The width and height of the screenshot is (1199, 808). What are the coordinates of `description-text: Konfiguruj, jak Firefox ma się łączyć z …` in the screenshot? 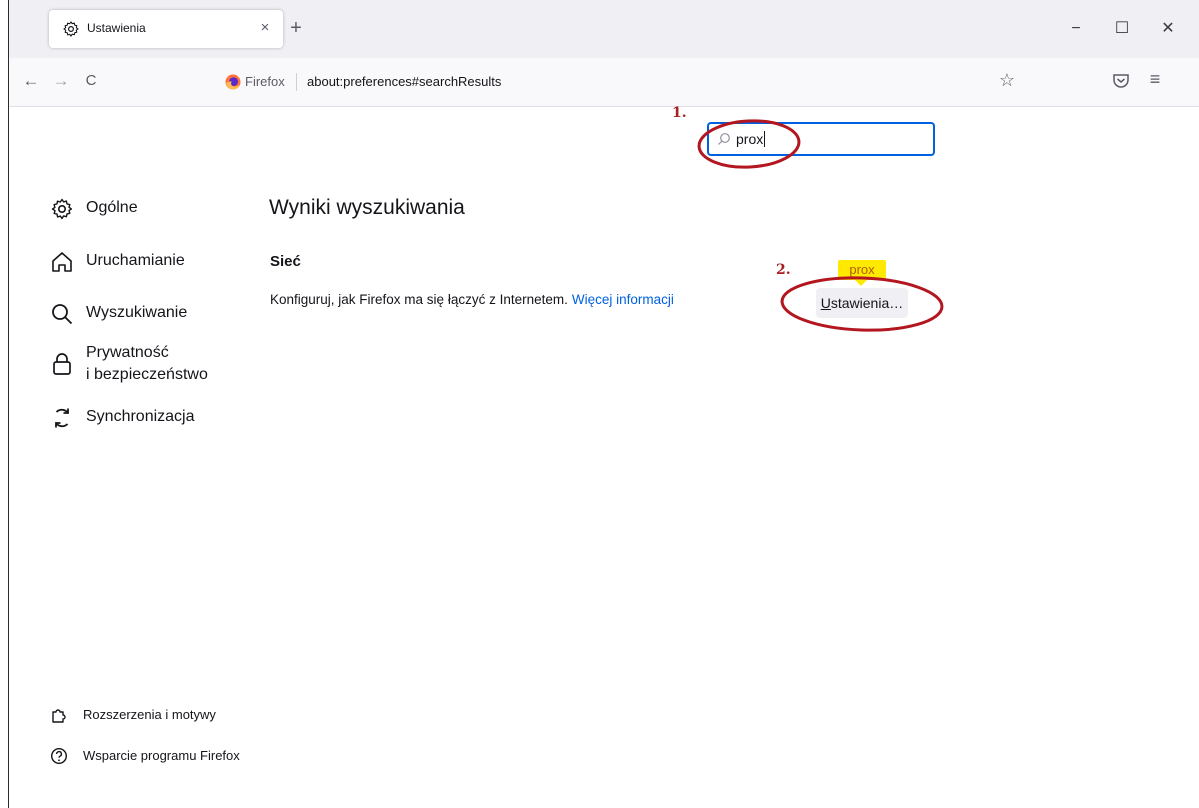 It's located at (419, 299).